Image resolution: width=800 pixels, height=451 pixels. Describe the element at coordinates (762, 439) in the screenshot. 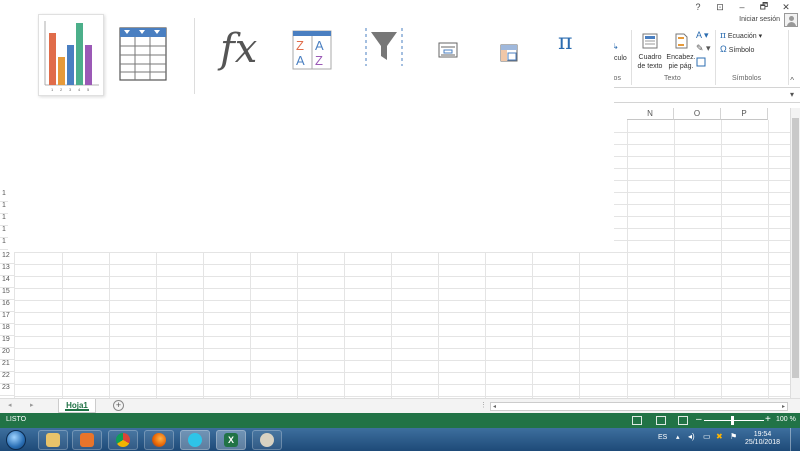

I see `taskbar-clock: 19:54 25/10/2018` at that location.